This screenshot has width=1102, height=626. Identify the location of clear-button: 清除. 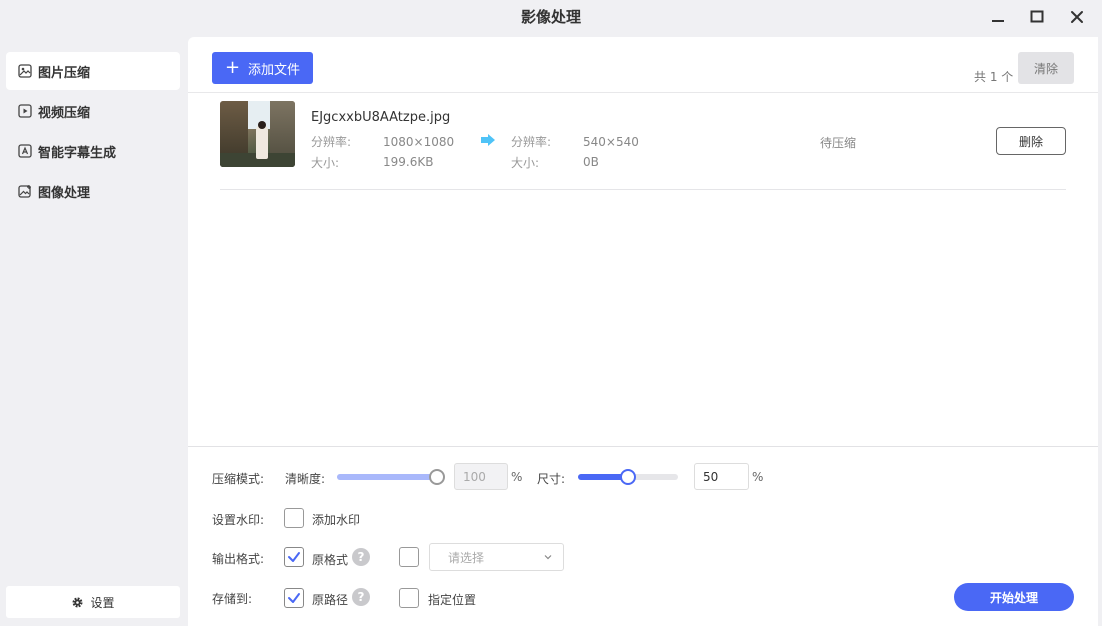
(1046, 68).